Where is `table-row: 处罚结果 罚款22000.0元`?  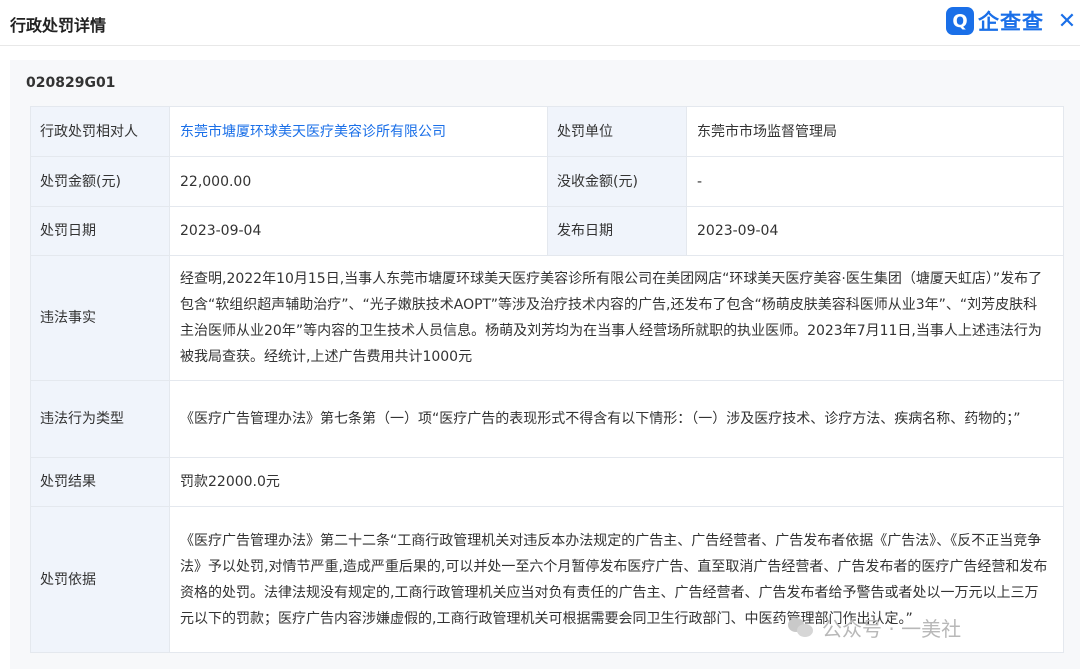 table-row: 处罚结果 罚款22000.0元 is located at coordinates (547, 482).